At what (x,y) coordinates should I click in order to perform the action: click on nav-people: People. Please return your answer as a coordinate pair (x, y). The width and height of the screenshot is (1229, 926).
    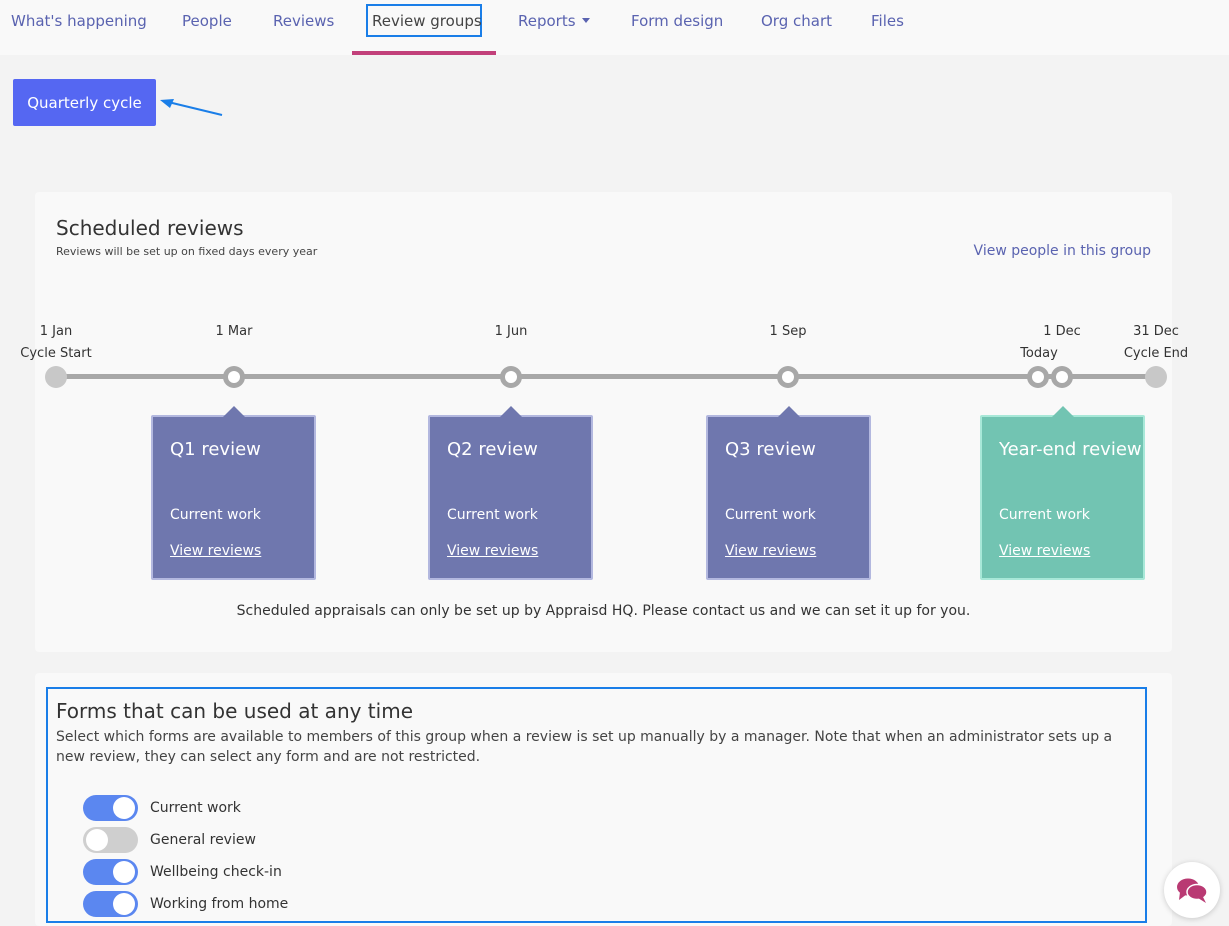
    Looking at the image, I should click on (207, 21).